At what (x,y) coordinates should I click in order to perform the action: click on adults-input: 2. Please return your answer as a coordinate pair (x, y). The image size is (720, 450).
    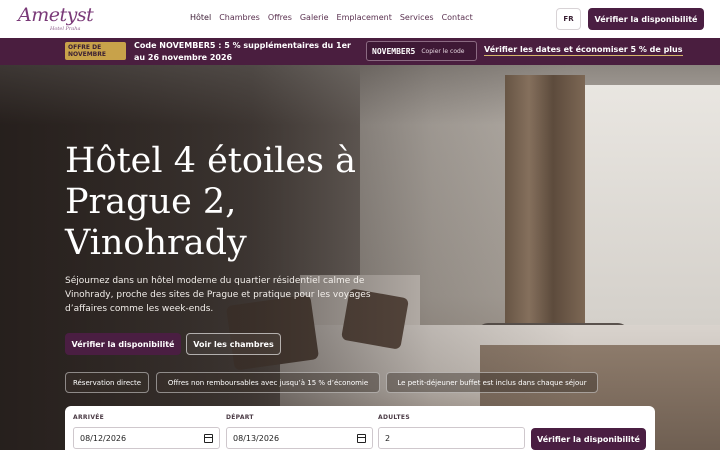
    Looking at the image, I should click on (451, 438).